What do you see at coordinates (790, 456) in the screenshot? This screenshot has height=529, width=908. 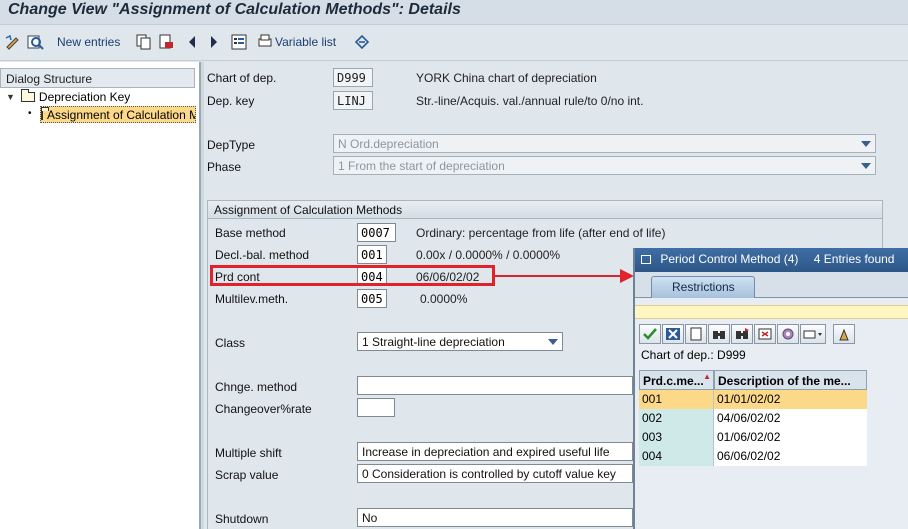 I see `row-description: 06/06/02/02` at bounding box center [790, 456].